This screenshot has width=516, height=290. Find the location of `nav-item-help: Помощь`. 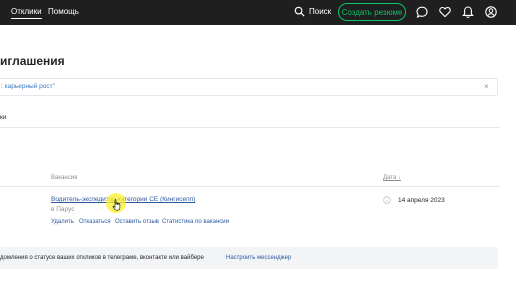

nav-item-help: Помощь is located at coordinates (63, 11).